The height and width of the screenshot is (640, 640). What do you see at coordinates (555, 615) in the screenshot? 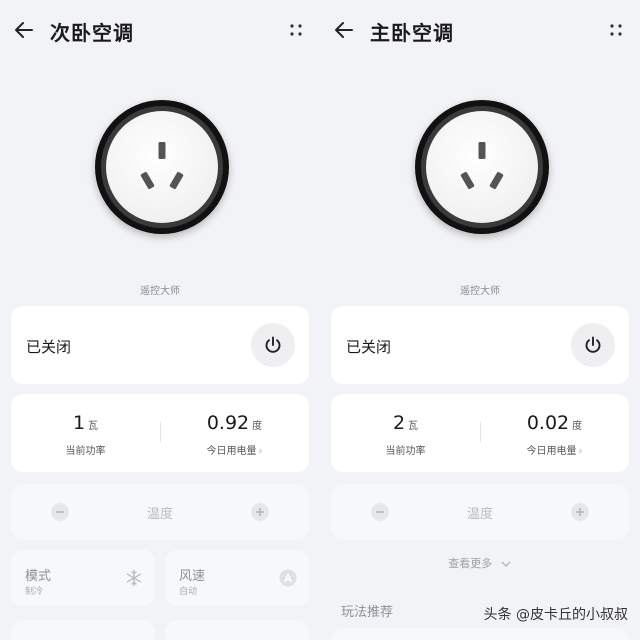
I see `watermark-text: 头条 @皮卡丘的小叔叔` at bounding box center [555, 615].